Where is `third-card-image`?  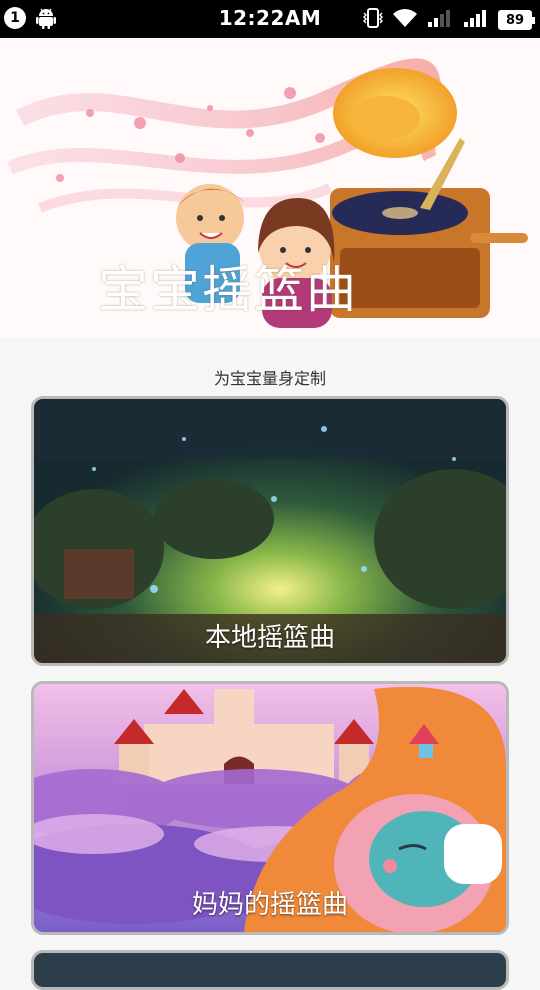 third-card-image is located at coordinates (270, 970).